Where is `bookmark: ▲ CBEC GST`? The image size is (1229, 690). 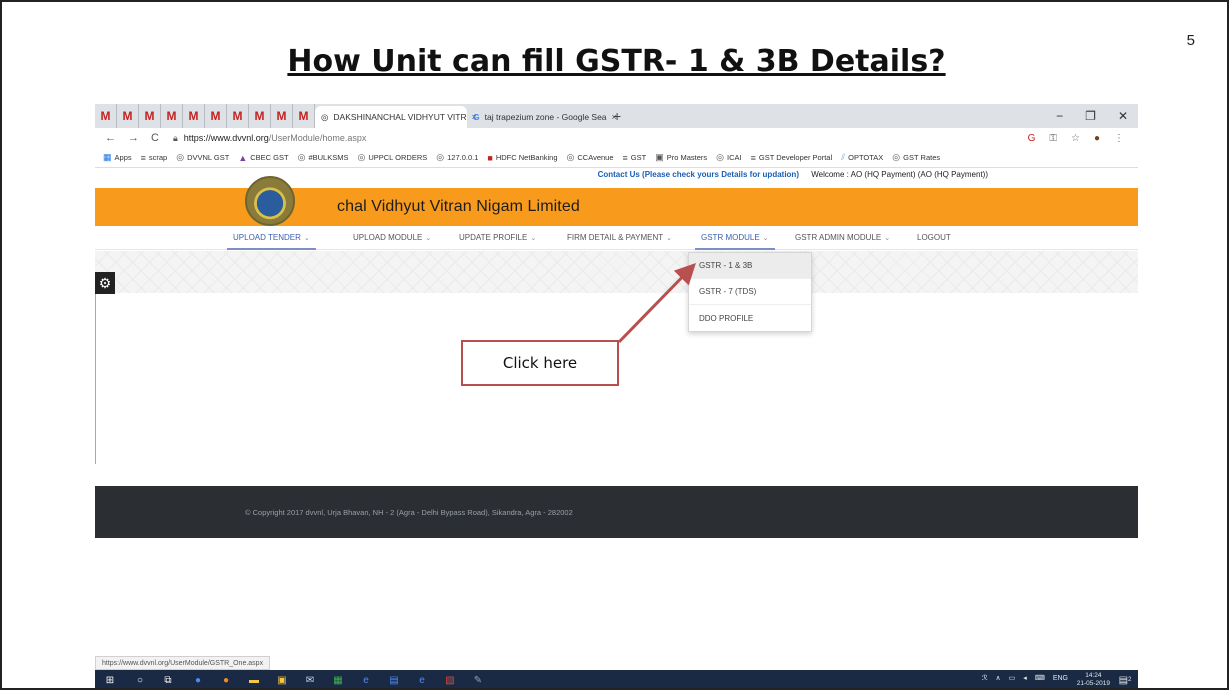 bookmark: ▲ CBEC GST is located at coordinates (263, 158).